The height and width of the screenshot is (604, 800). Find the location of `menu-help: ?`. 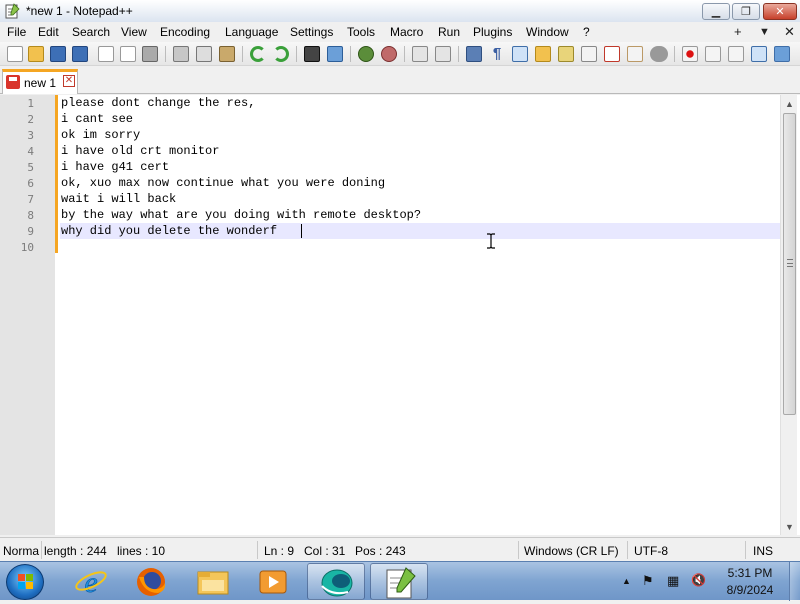

menu-help: ? is located at coordinates (586, 32).